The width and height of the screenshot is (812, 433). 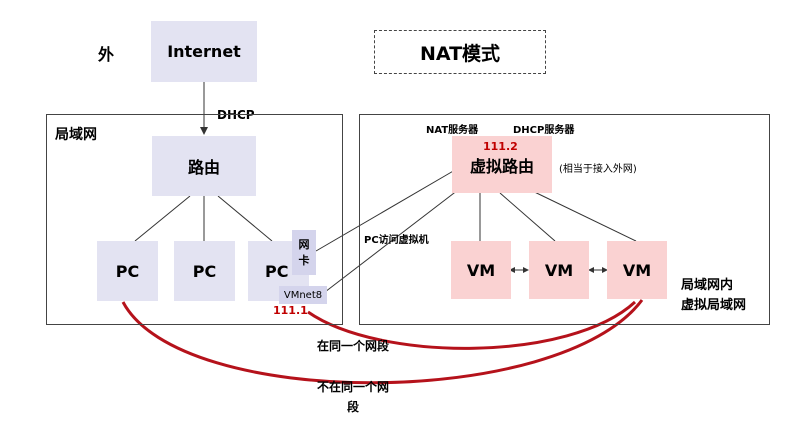 I want to click on internet-box: Internet, so click(x=204, y=51).